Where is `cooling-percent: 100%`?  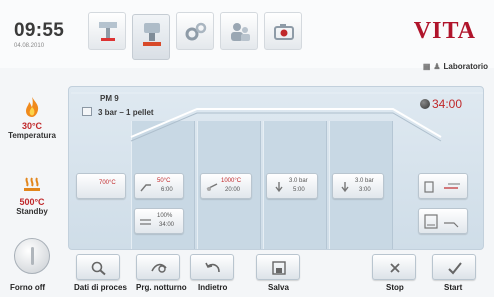
cooling-percent: 100% is located at coordinates (165, 216).